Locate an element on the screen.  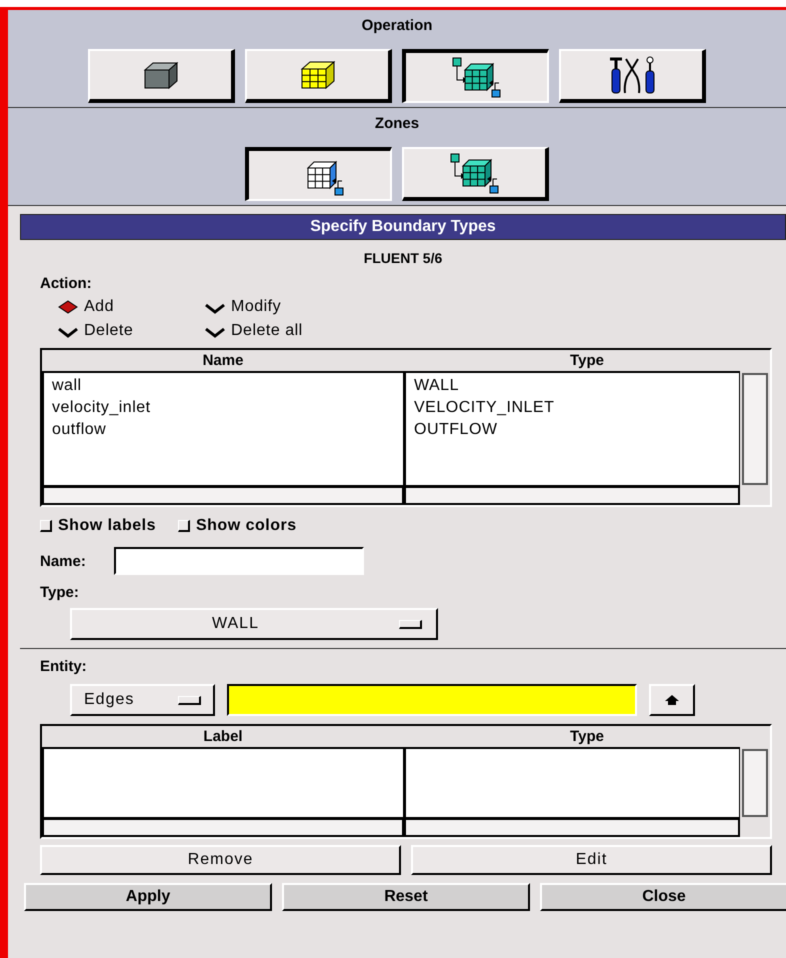
section-title: Zones is located at coordinates (397, 124).